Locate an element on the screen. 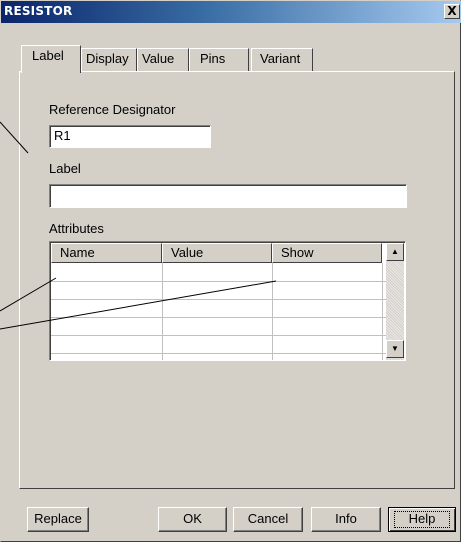  tab-pins-text: Pins is located at coordinates (213, 58).